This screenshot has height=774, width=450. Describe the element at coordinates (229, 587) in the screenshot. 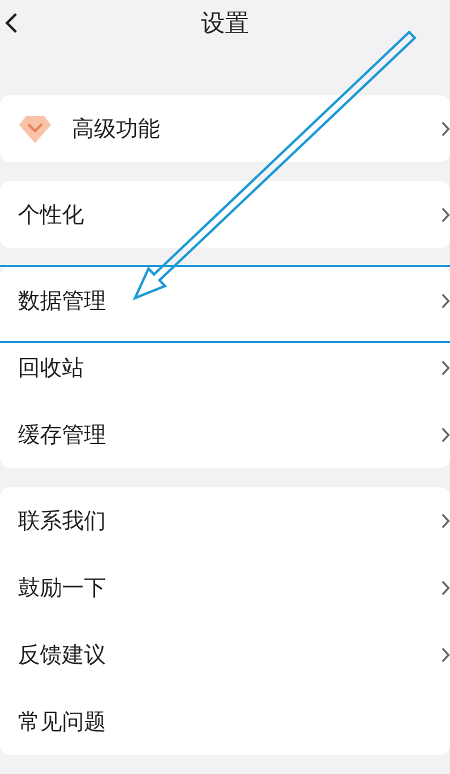

I see `menu-item: 鼓励一下` at that location.